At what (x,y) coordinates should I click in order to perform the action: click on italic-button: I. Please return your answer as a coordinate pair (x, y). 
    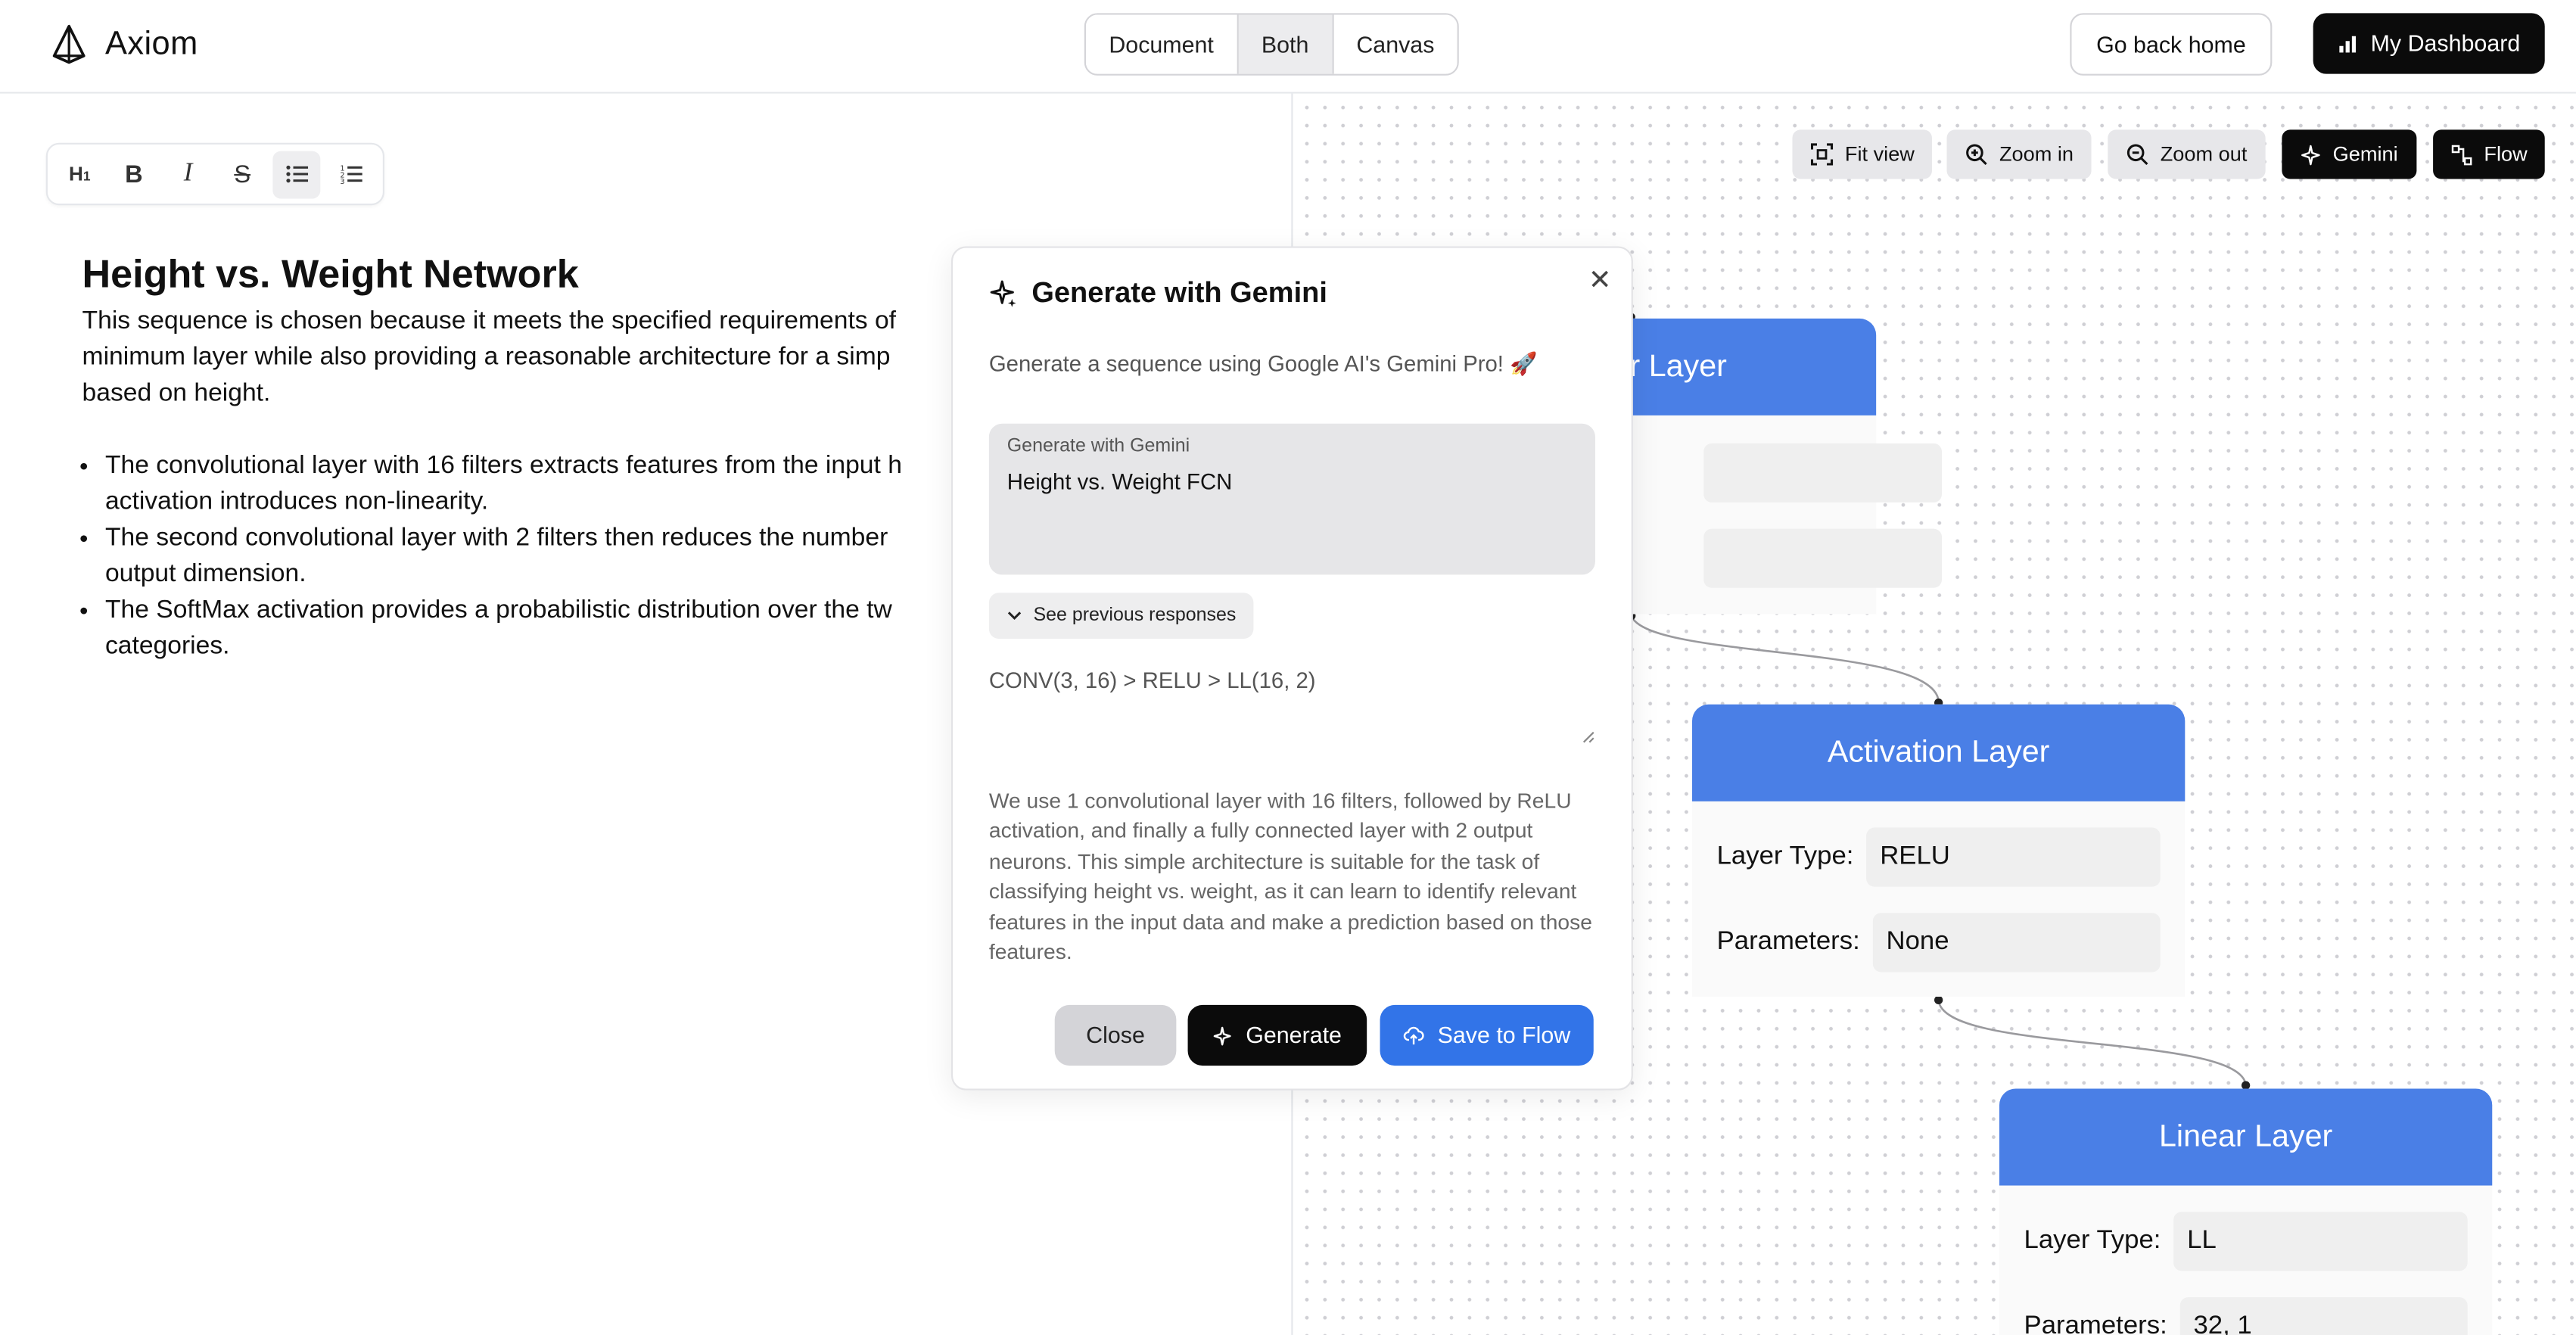
    Looking at the image, I should click on (188, 174).